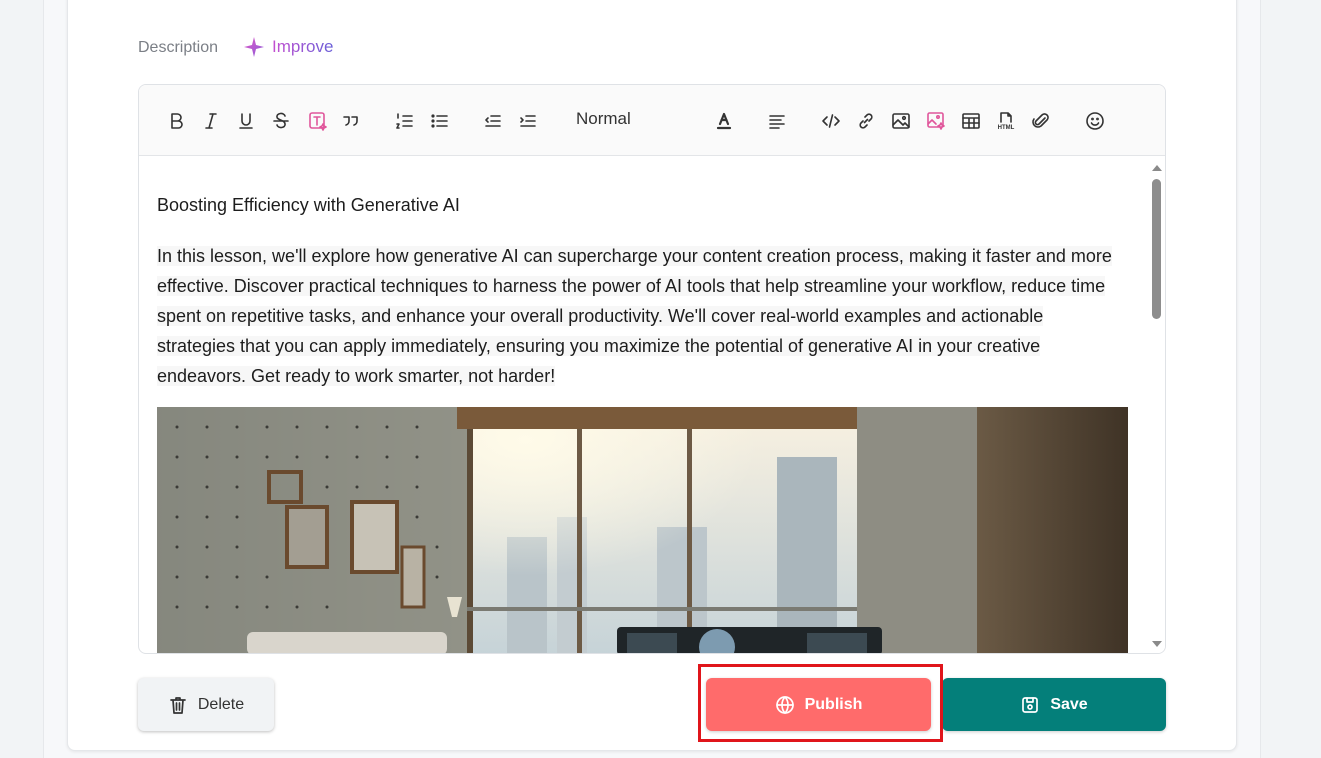  I want to click on save-button: Save, so click(1054, 704).